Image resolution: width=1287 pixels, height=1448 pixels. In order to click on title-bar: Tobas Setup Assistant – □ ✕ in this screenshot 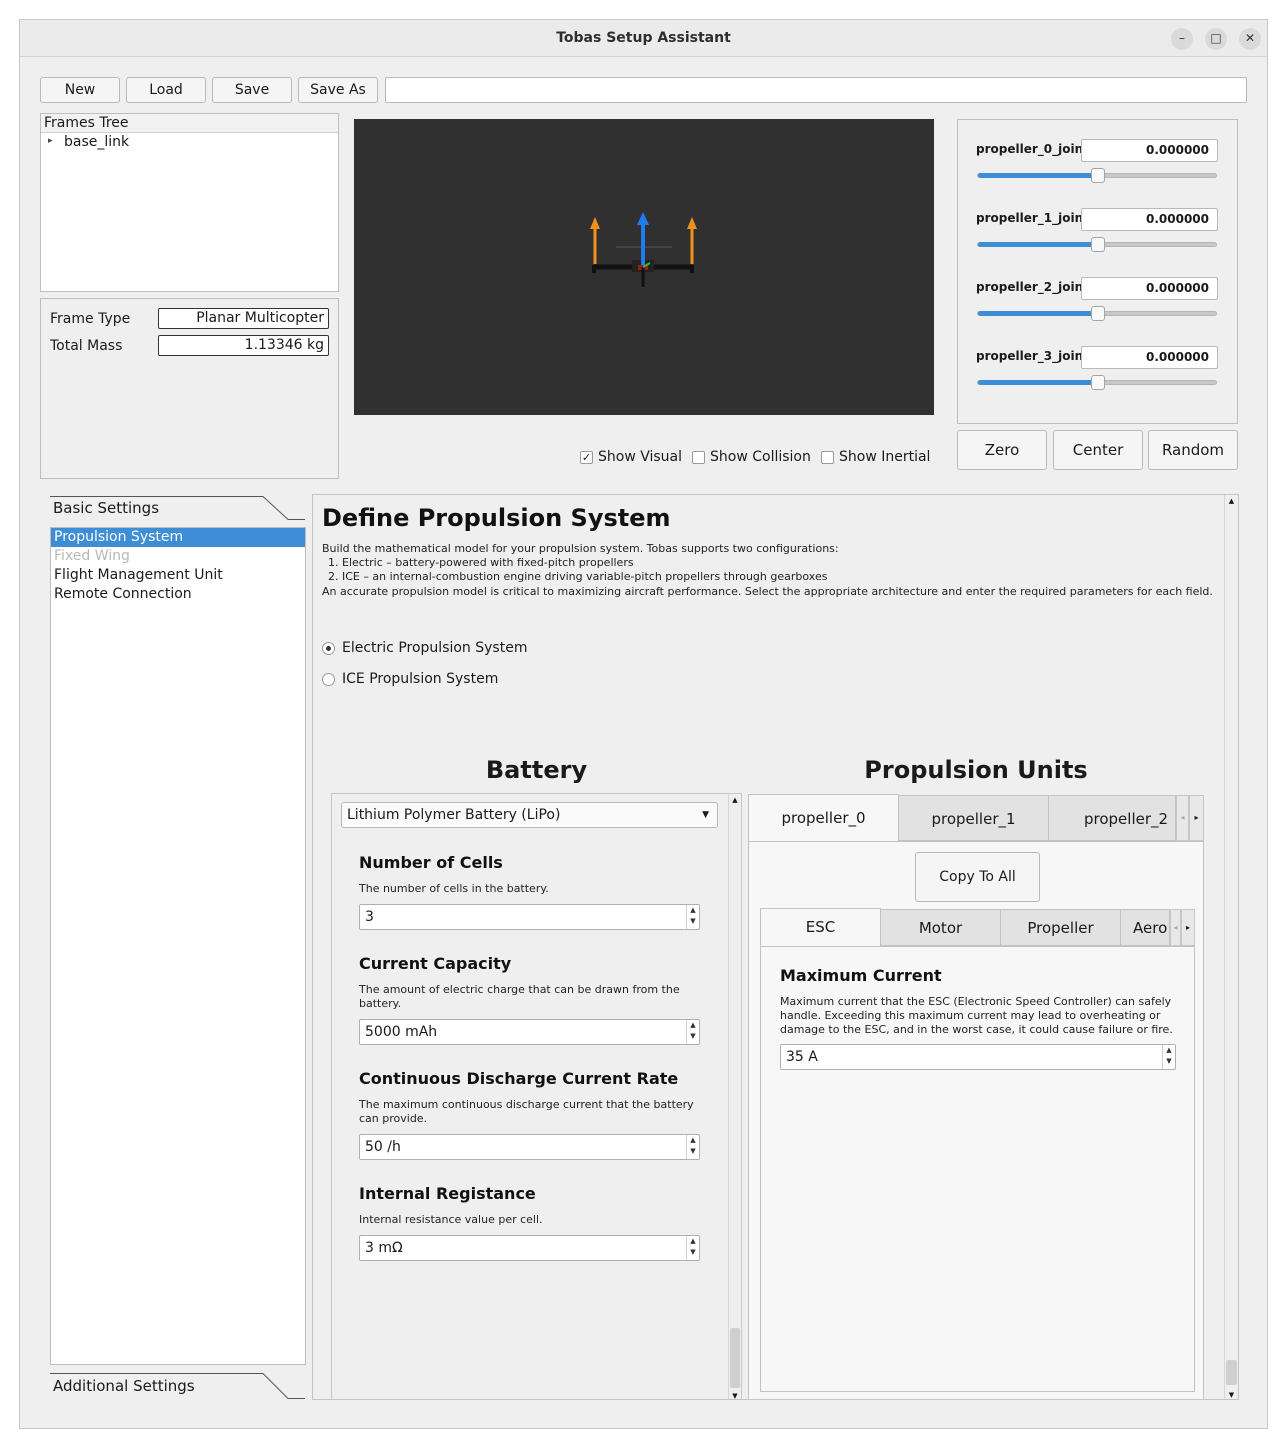, I will do `click(643, 38)`.